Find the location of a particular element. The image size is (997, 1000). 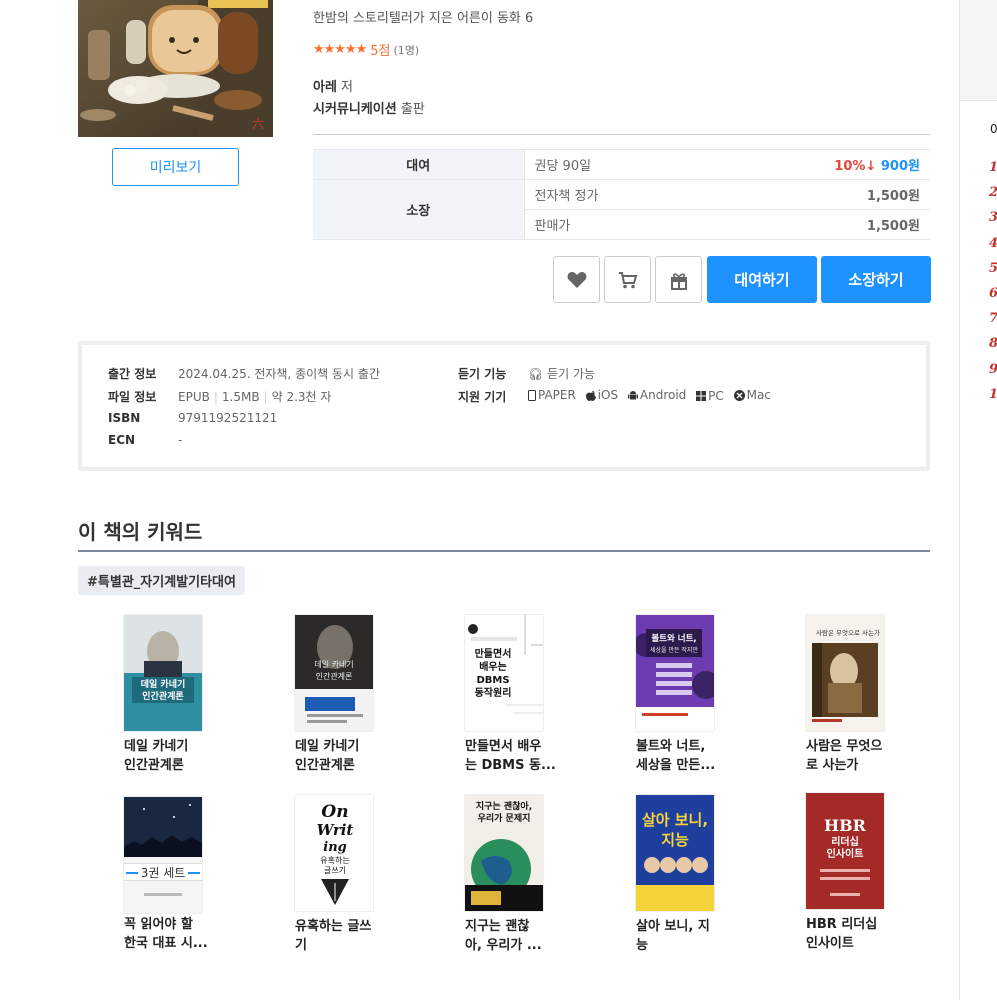

publisher-line: 시커뮤니케이션 출판 is located at coordinates (369, 107).